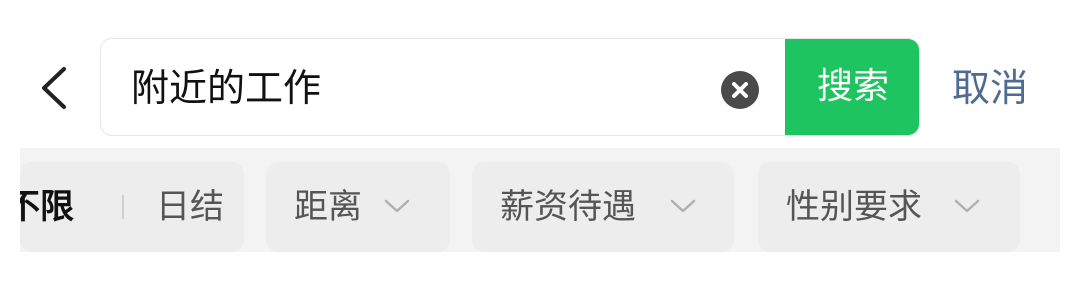 This screenshot has height=282, width=1080. What do you see at coordinates (852, 87) in the screenshot?
I see `search-button: 搜索` at bounding box center [852, 87].